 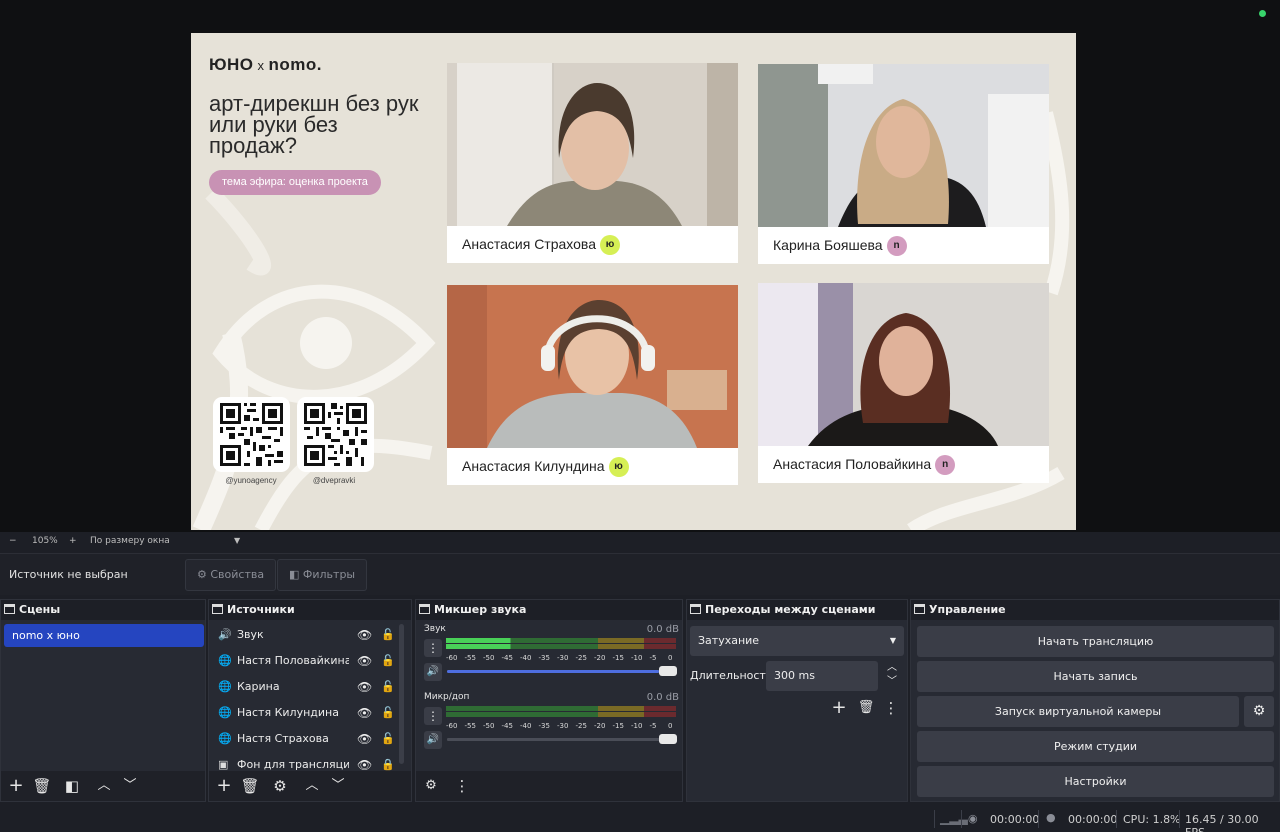 What do you see at coordinates (839, 708) in the screenshot?
I see `add-transition-button: +` at bounding box center [839, 708].